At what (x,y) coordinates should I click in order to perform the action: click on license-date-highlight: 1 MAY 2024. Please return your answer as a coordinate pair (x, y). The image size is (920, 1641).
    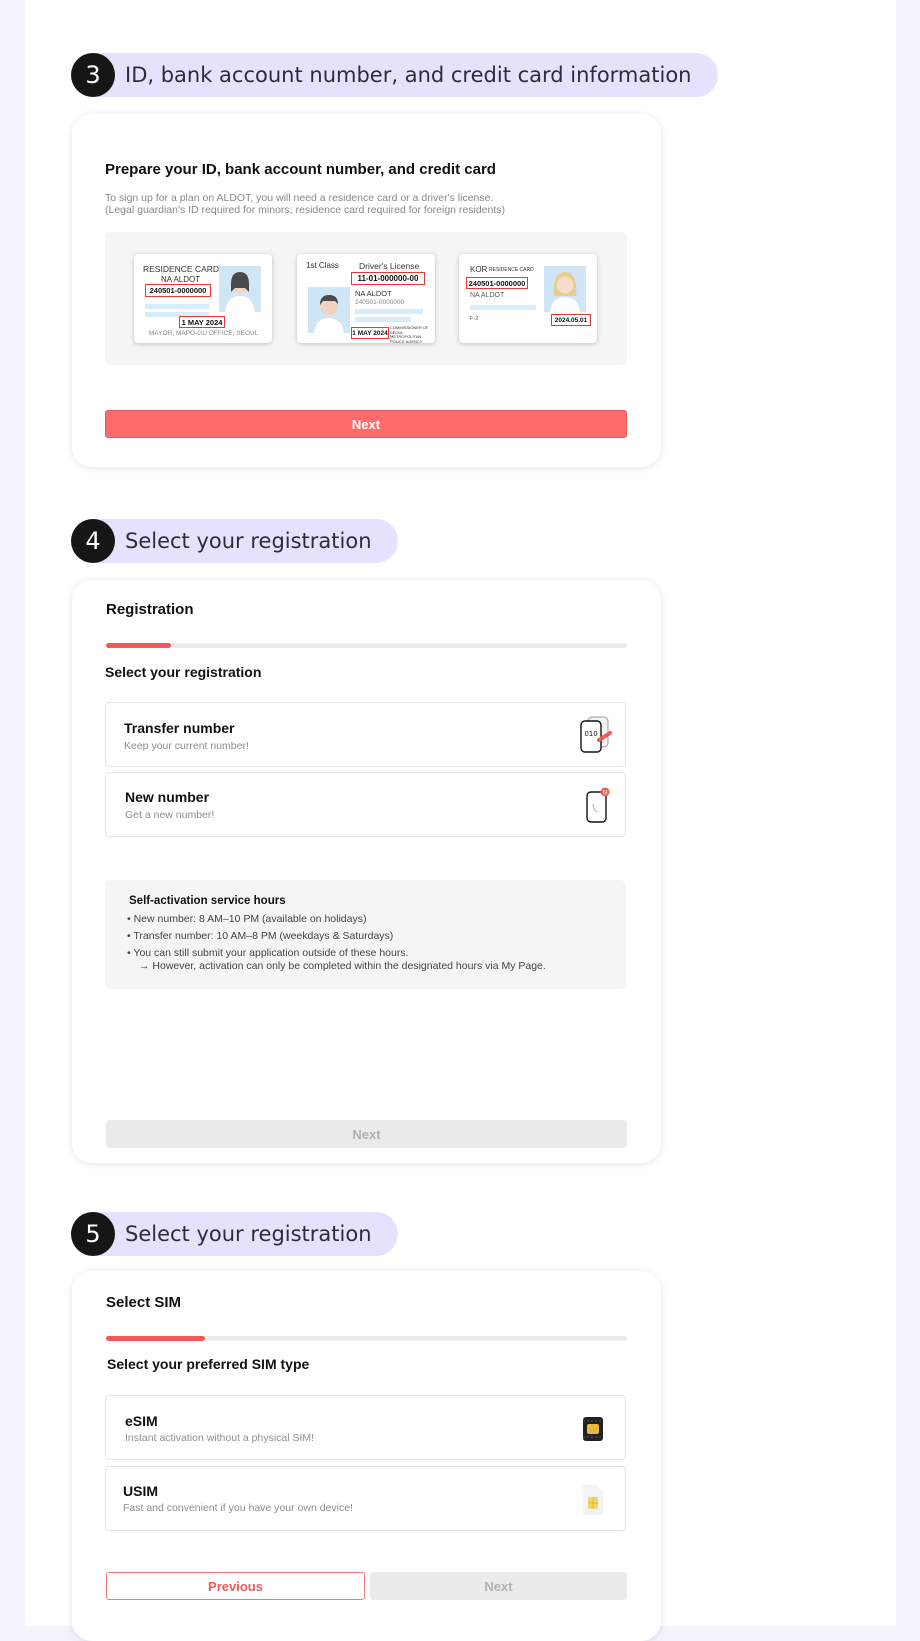
    Looking at the image, I should click on (370, 333).